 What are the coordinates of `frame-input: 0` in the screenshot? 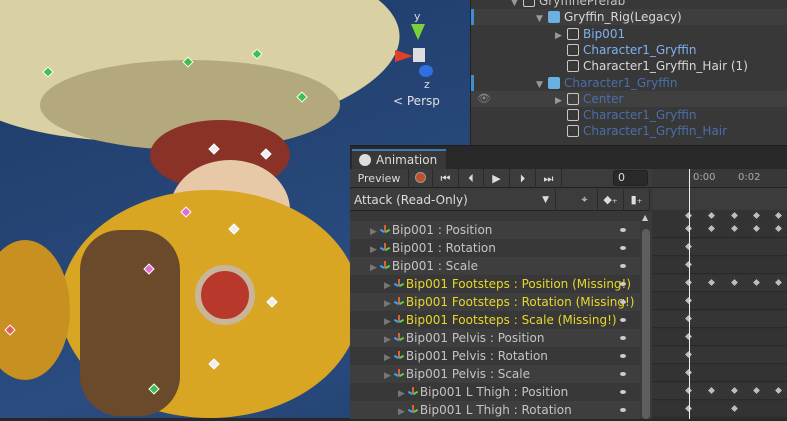 It's located at (630, 178).